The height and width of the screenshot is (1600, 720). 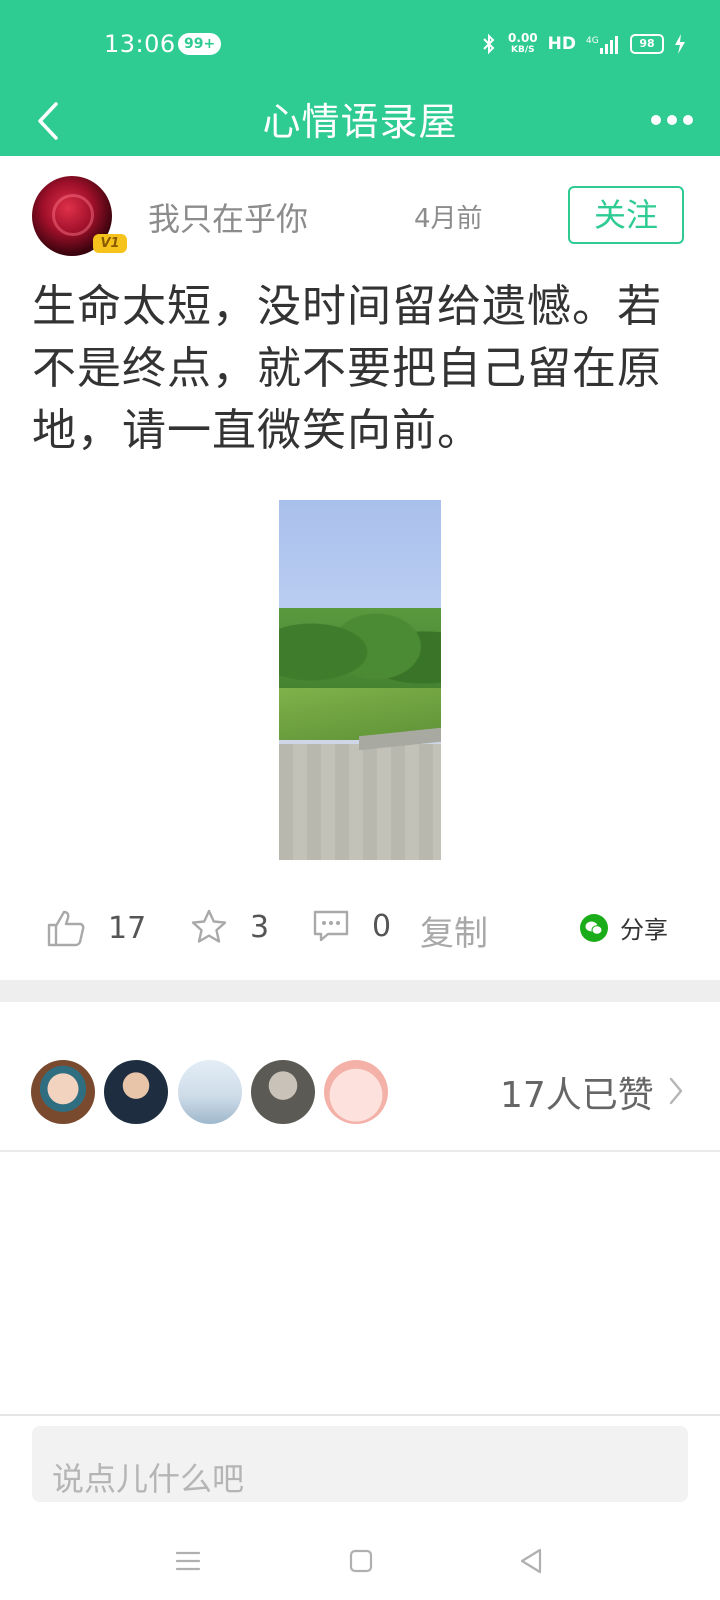 I want to click on system-nav-bar, so click(x=360, y=1560).